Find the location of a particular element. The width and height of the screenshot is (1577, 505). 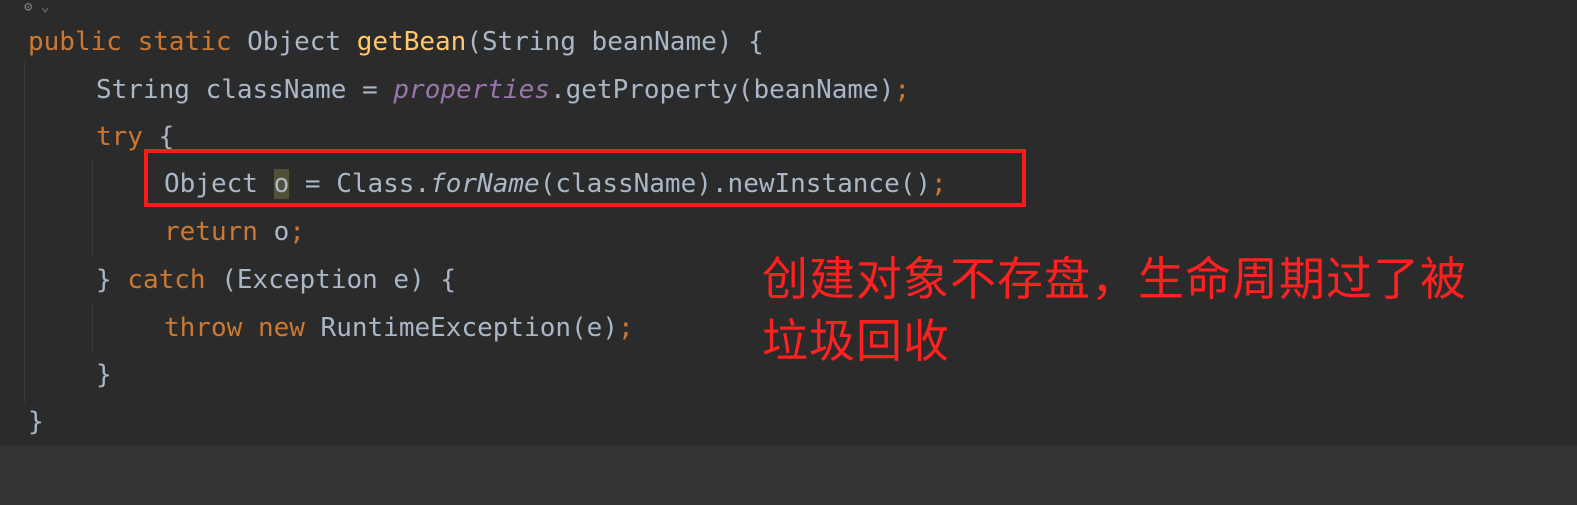

keyword: return is located at coordinates (211, 232).